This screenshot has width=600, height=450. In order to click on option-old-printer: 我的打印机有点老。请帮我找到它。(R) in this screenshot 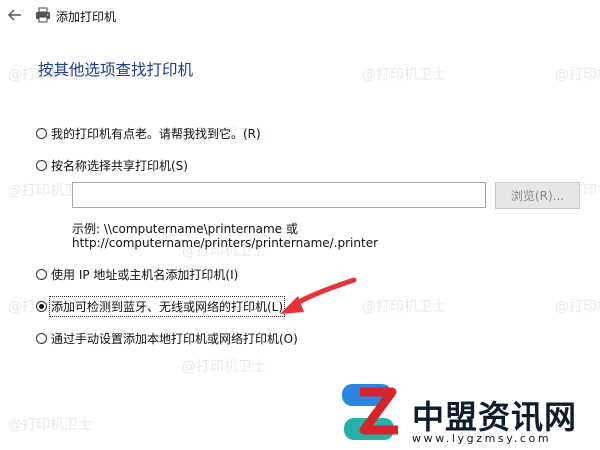, I will do `click(148, 133)`.